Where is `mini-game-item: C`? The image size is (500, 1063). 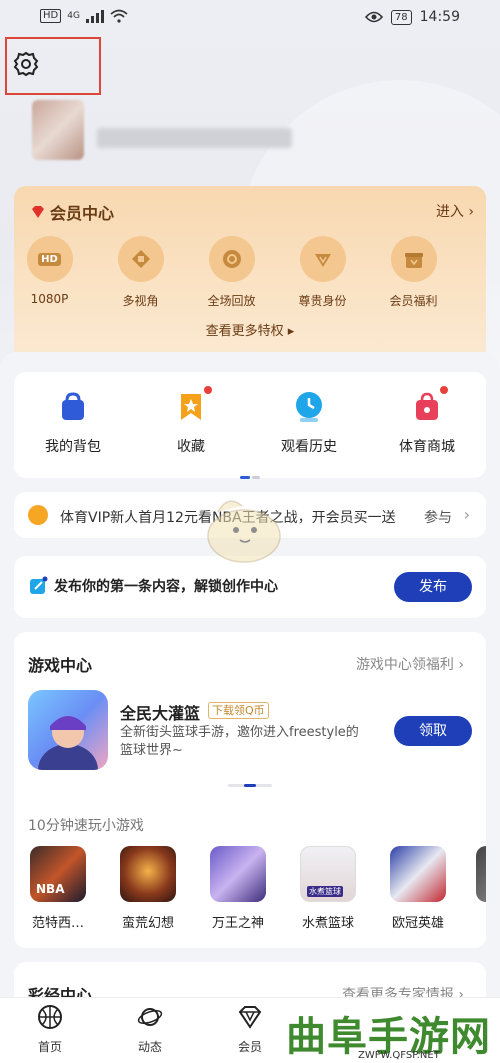 mini-game-item: C is located at coordinates (480, 886).